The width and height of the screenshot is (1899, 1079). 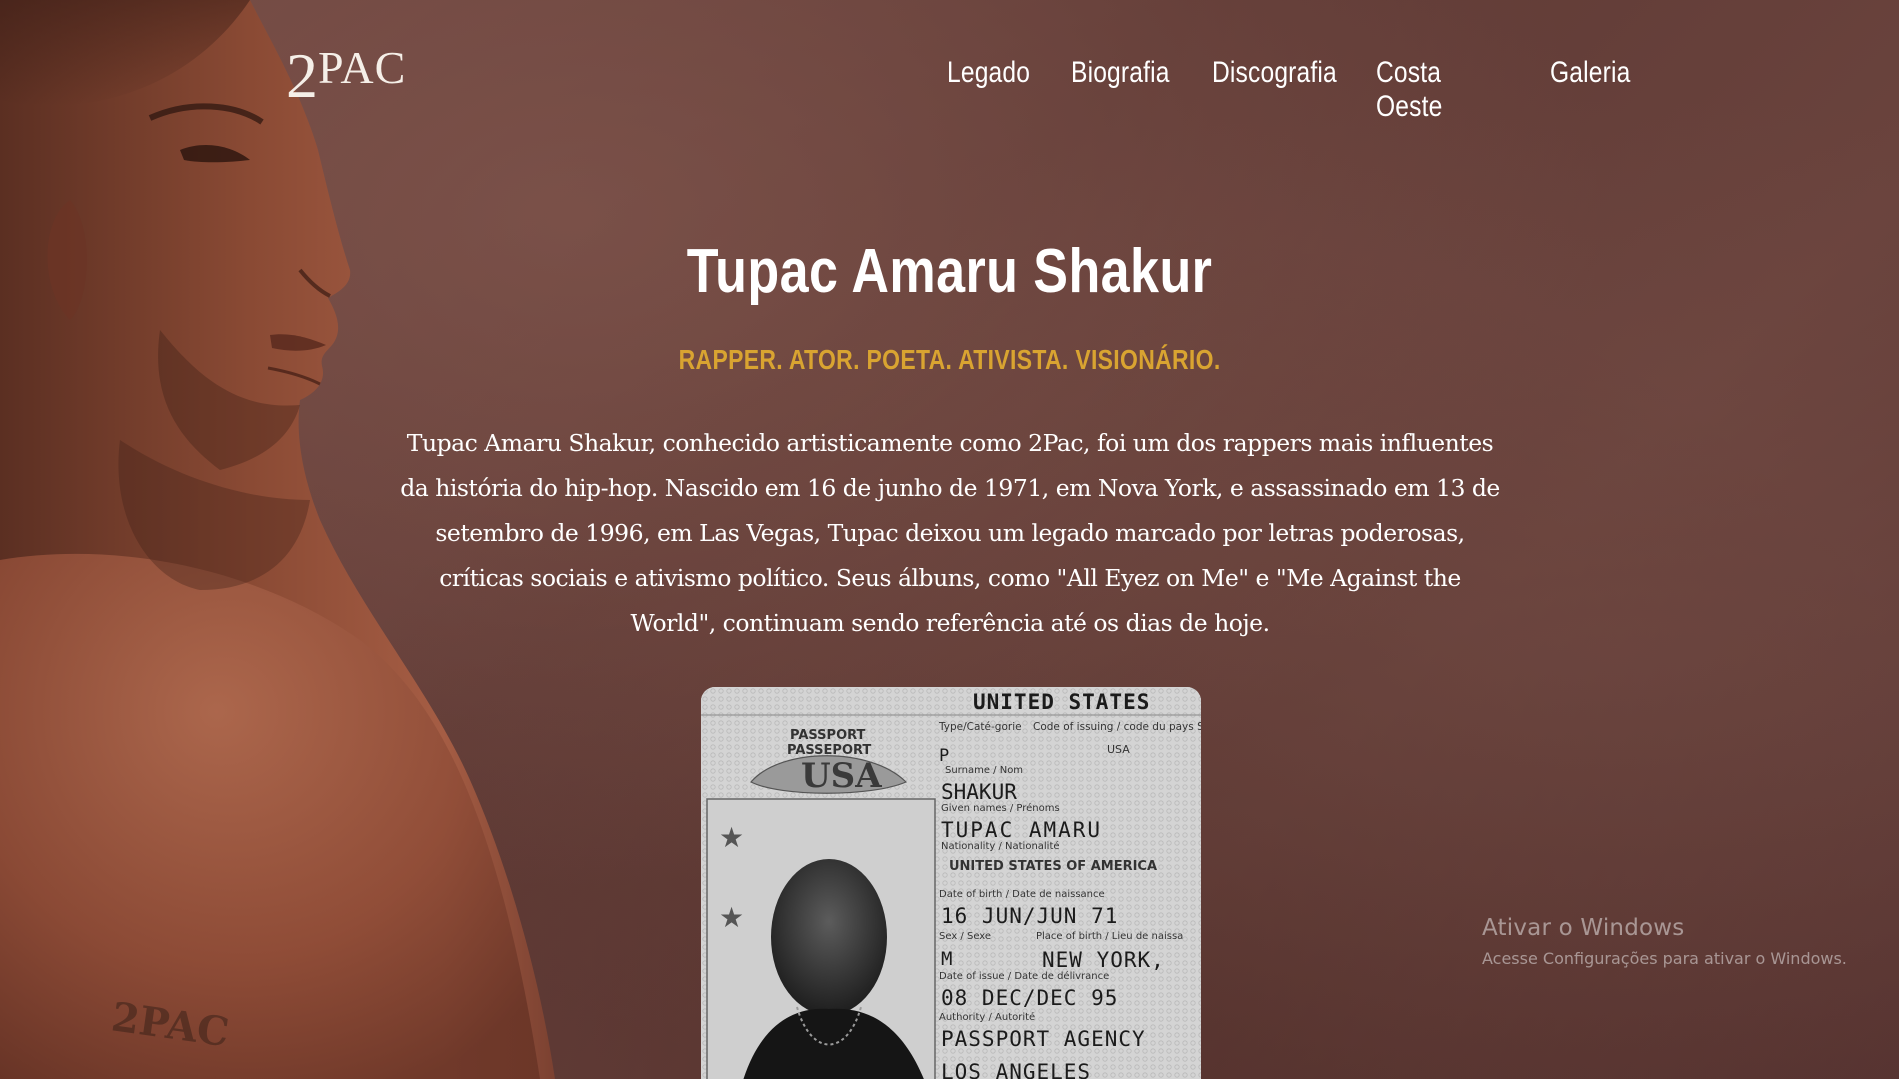 I want to click on nav-link-discografia: Discografia, so click(x=1274, y=73).